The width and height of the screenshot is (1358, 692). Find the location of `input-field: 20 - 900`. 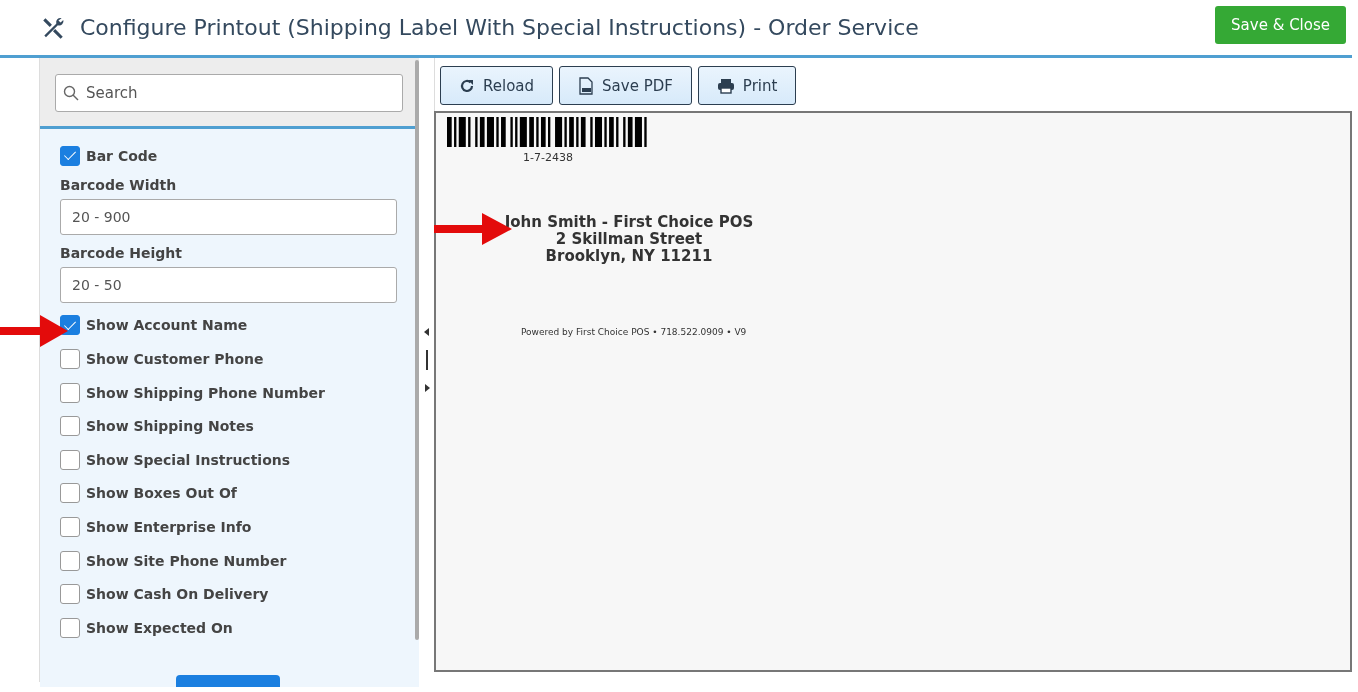

input-field: 20 - 900 is located at coordinates (228, 216).